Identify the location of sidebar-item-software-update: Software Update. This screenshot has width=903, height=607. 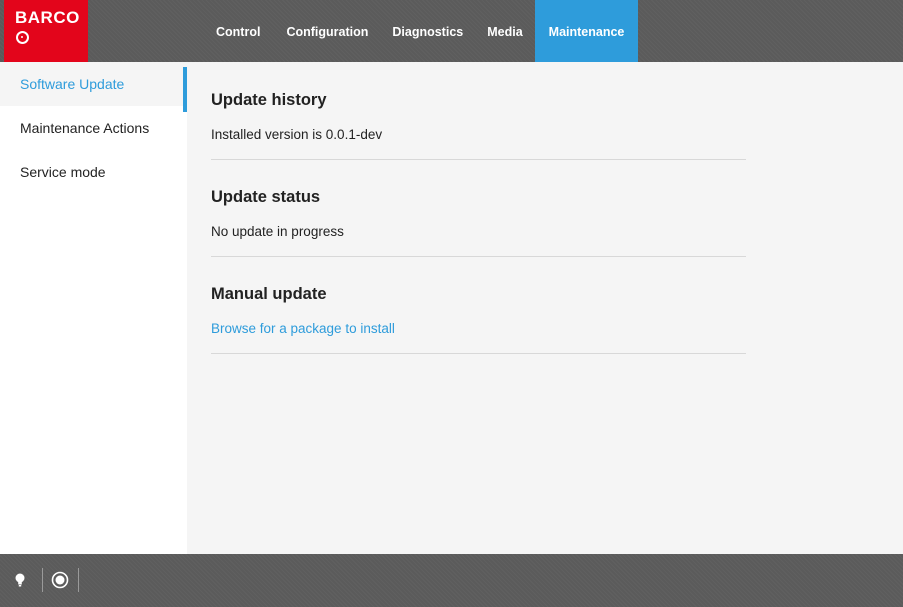
(93, 87).